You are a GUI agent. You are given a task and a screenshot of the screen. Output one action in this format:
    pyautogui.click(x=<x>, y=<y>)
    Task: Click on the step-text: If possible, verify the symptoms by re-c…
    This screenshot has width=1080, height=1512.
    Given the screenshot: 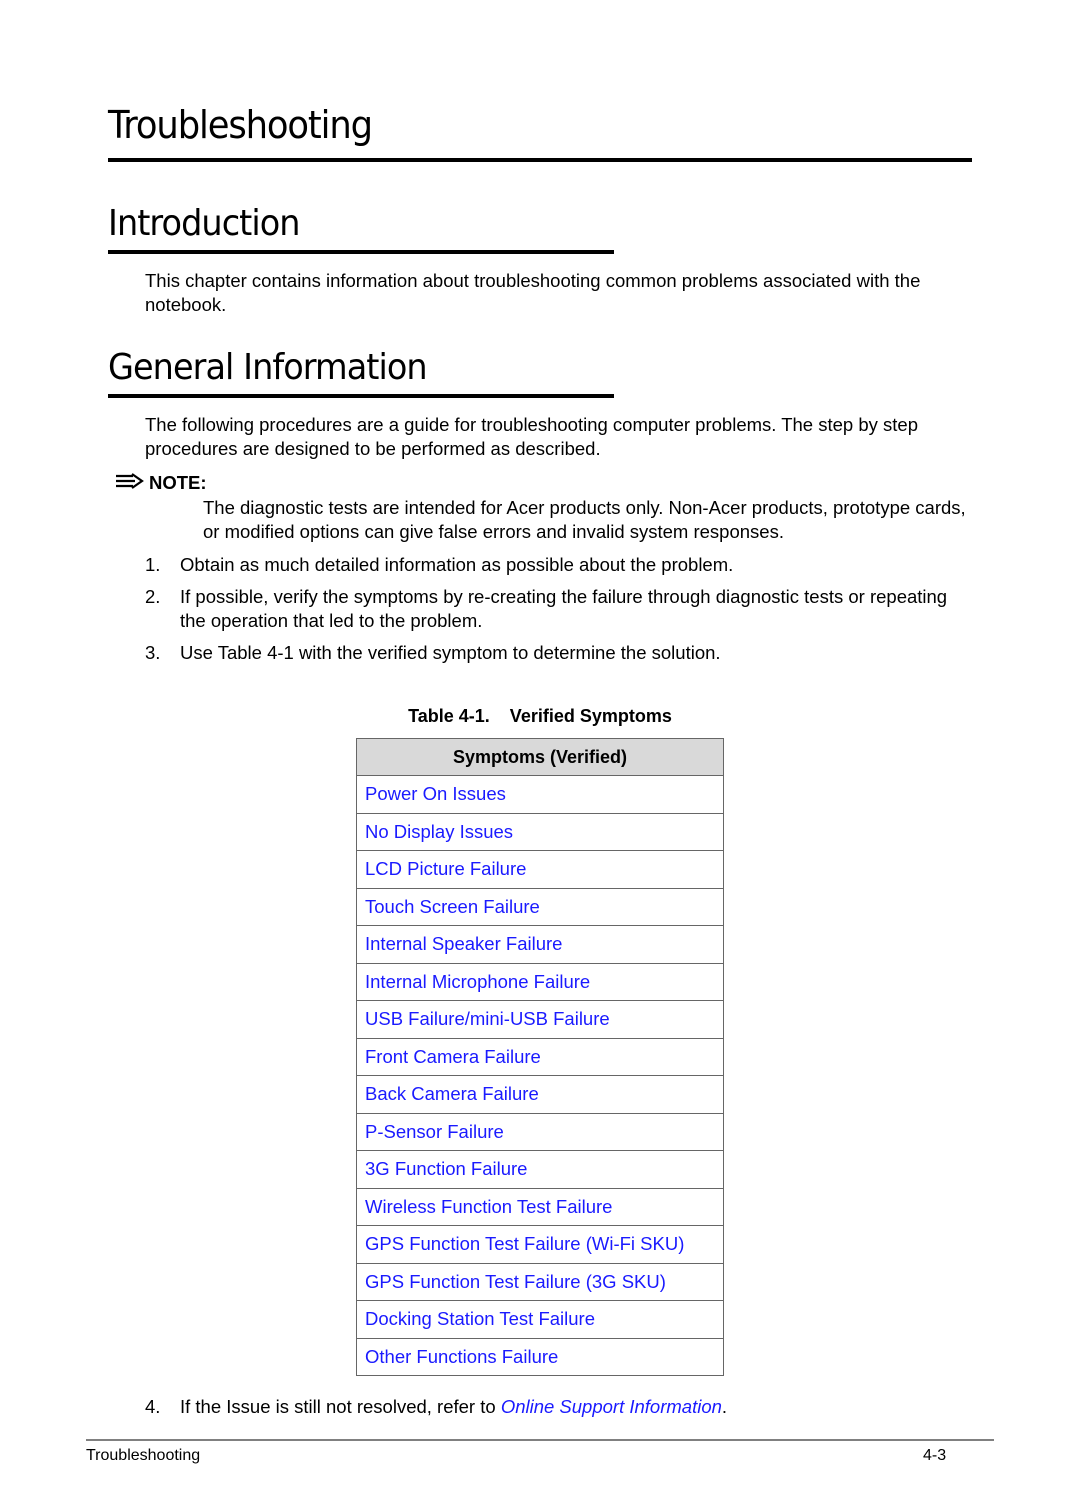 What is the action you would take?
    pyautogui.click(x=564, y=608)
    